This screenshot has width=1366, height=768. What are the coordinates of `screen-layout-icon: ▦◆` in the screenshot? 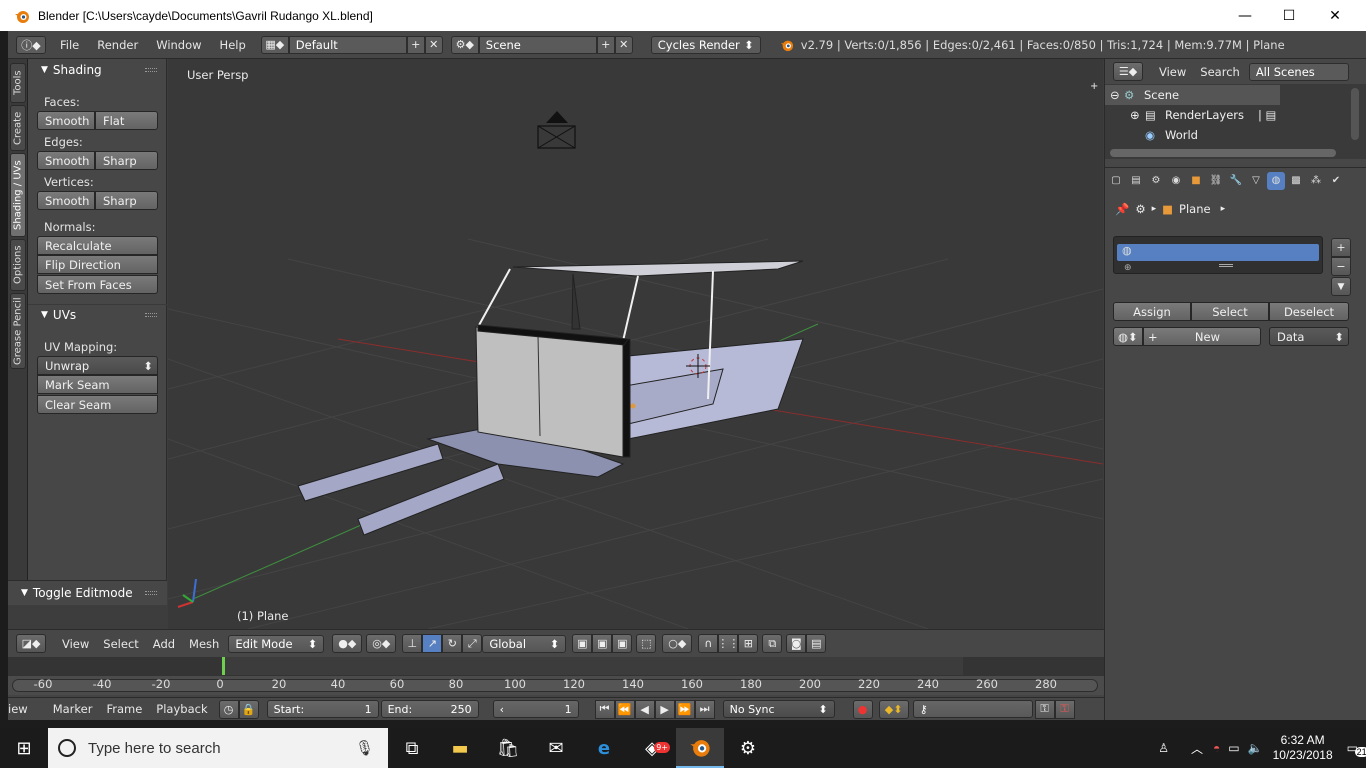 It's located at (274, 44).